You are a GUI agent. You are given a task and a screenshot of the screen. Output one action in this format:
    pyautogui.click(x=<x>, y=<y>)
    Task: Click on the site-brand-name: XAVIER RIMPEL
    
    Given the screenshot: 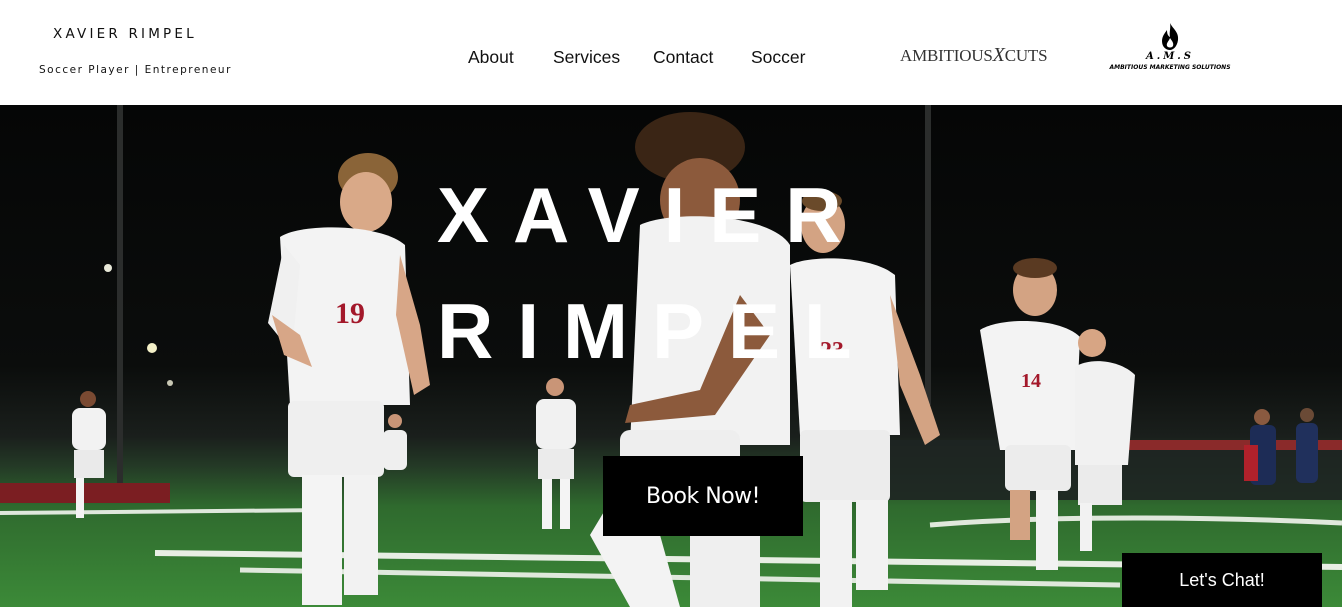 What is the action you would take?
    pyautogui.click(x=125, y=34)
    